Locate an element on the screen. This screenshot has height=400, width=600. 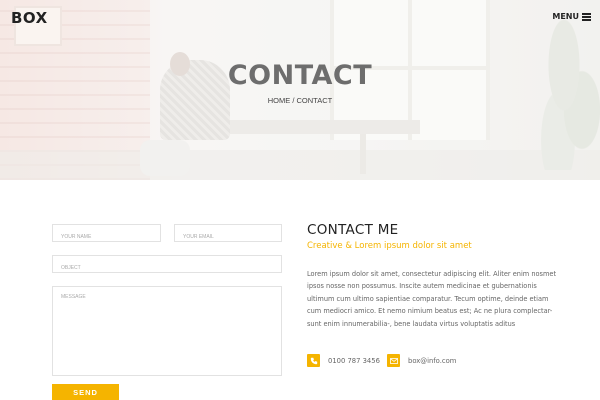
contact-title: CONTACT ME is located at coordinates (353, 230).